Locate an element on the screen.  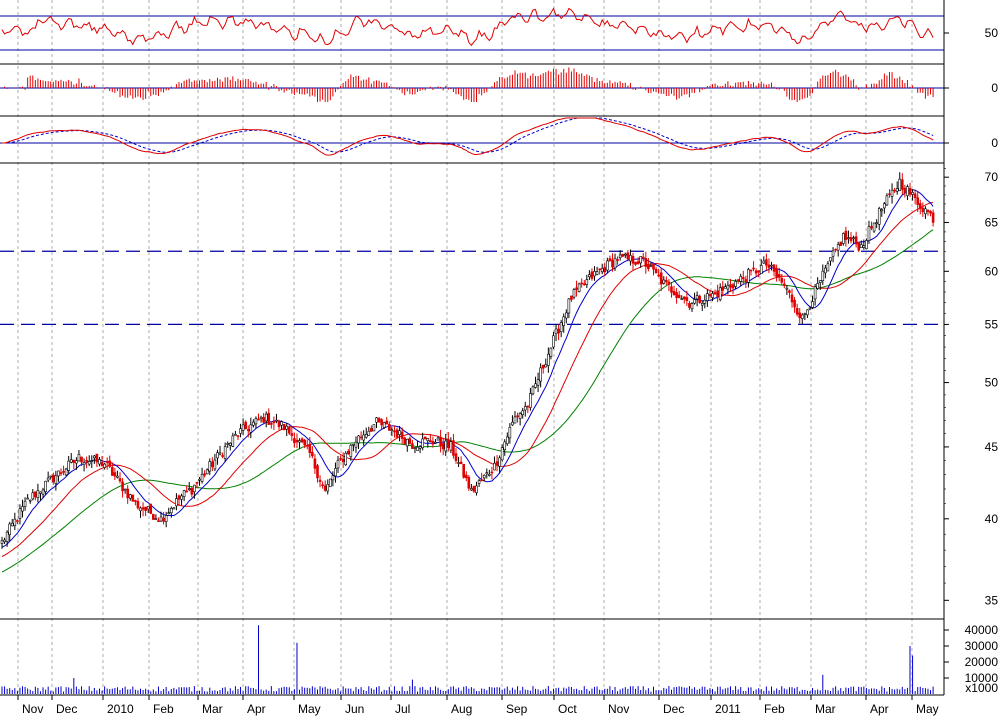
month-label: Nov is located at coordinates (618, 709).